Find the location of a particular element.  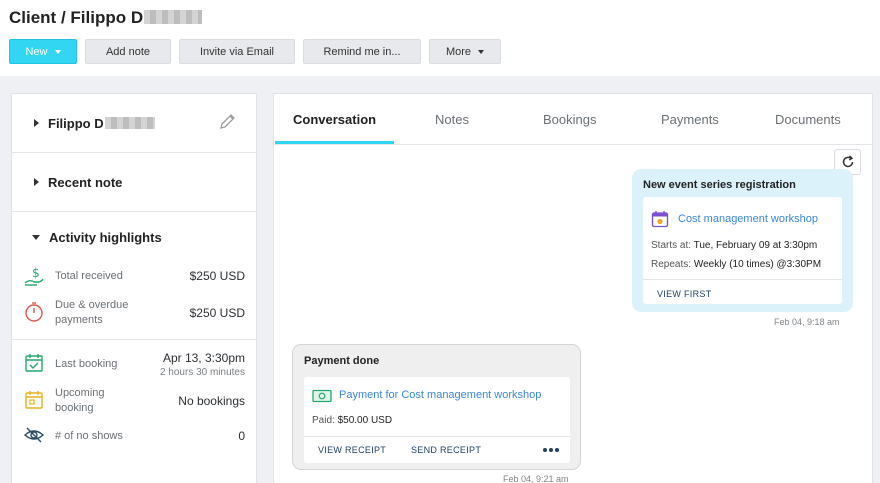

activity-highlights-title: Activity highlights is located at coordinates (105, 237).